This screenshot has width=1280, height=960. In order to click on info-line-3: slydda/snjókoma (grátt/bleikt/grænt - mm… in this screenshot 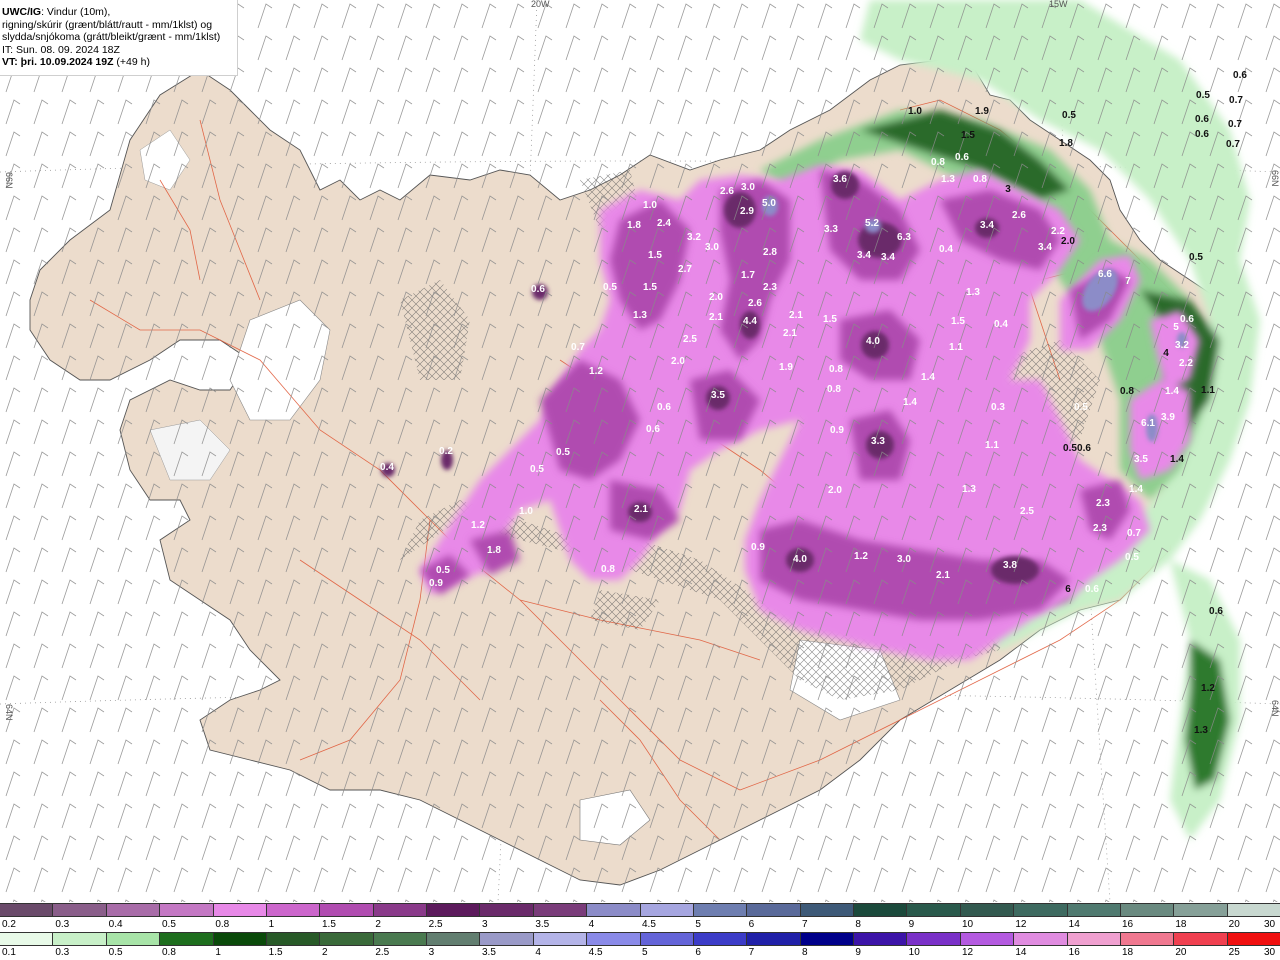, I will do `click(111, 37)`.